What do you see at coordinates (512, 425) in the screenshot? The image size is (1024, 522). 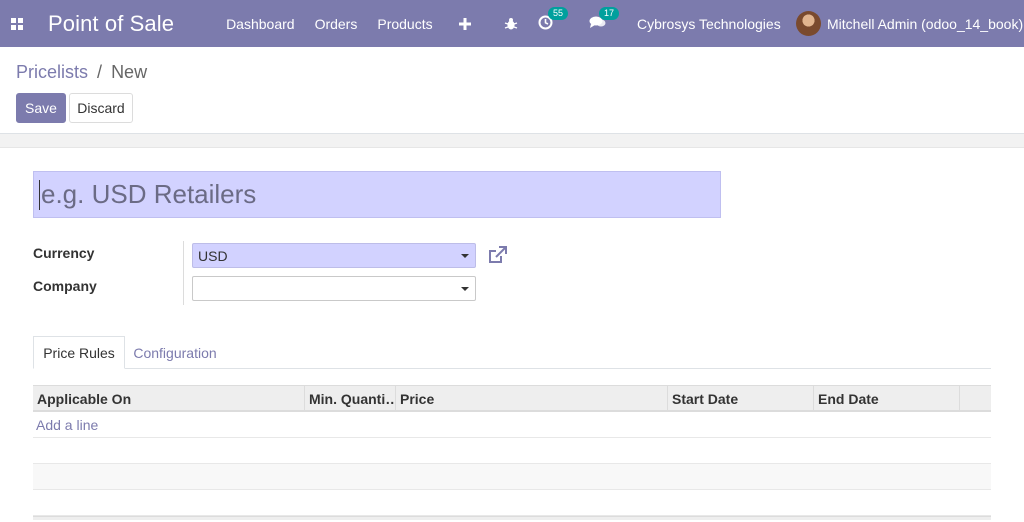 I see `table-row: Add a line` at bounding box center [512, 425].